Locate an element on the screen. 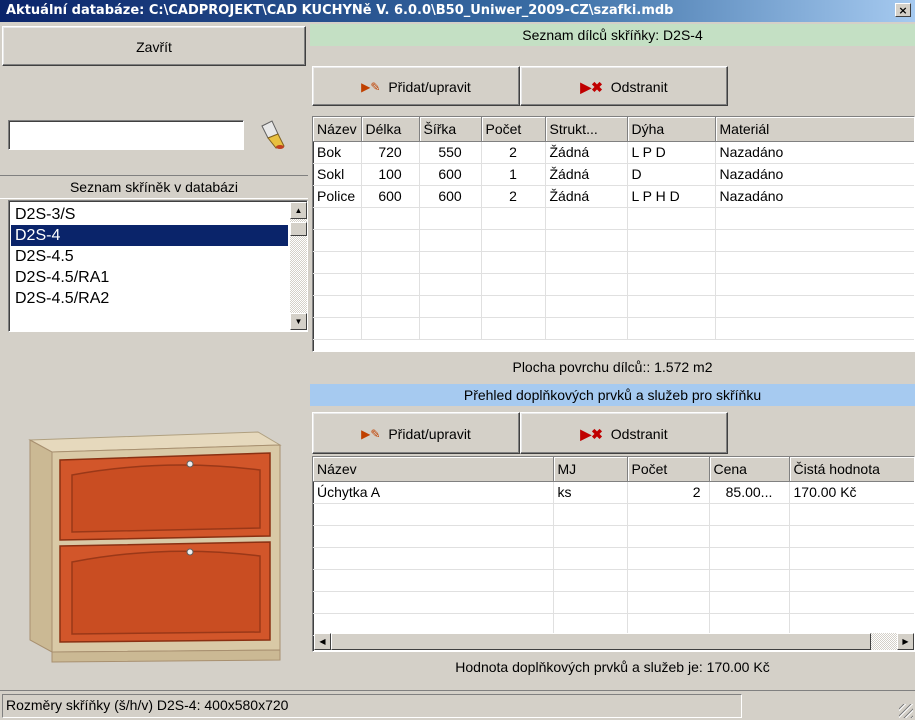 This screenshot has height=720, width=915. scroll-down-button: ▼ is located at coordinates (298, 321).